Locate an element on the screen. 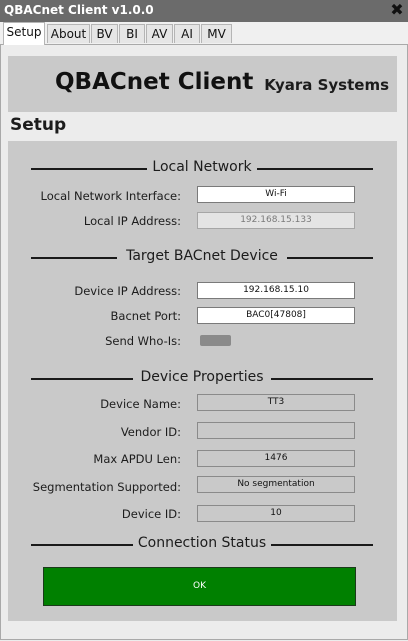 Image resolution: width=408 pixels, height=641 pixels. device-id-label: Device ID: is located at coordinates (151, 514).